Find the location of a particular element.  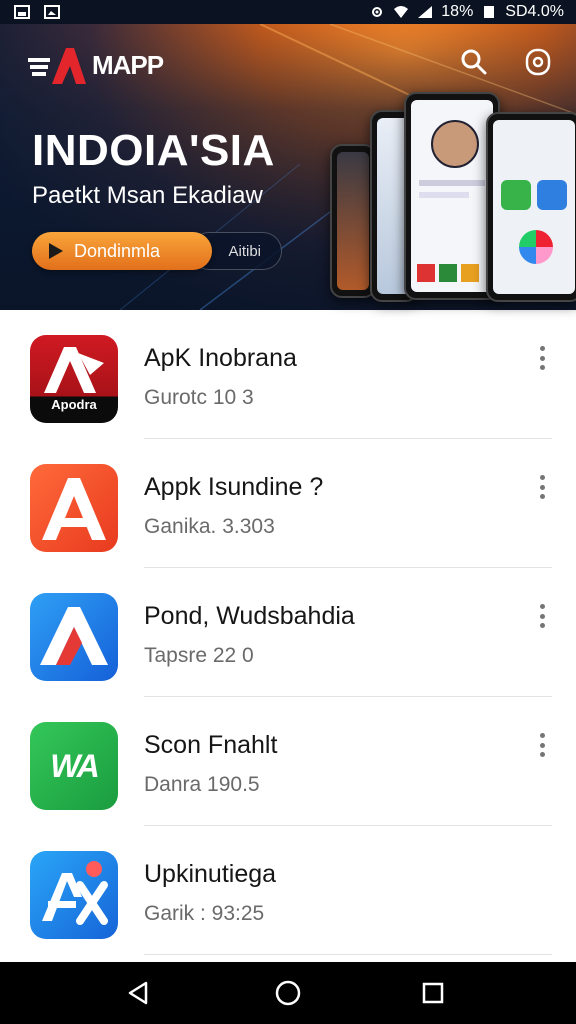

app-list-item: Apodra ApK Inobrana Gurotc 10 3 is located at coordinates (288, 374).